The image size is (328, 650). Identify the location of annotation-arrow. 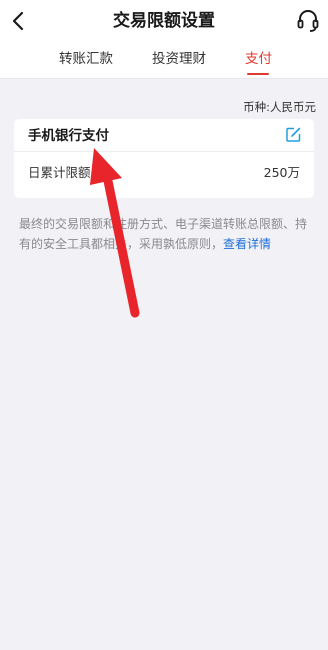
(115, 233).